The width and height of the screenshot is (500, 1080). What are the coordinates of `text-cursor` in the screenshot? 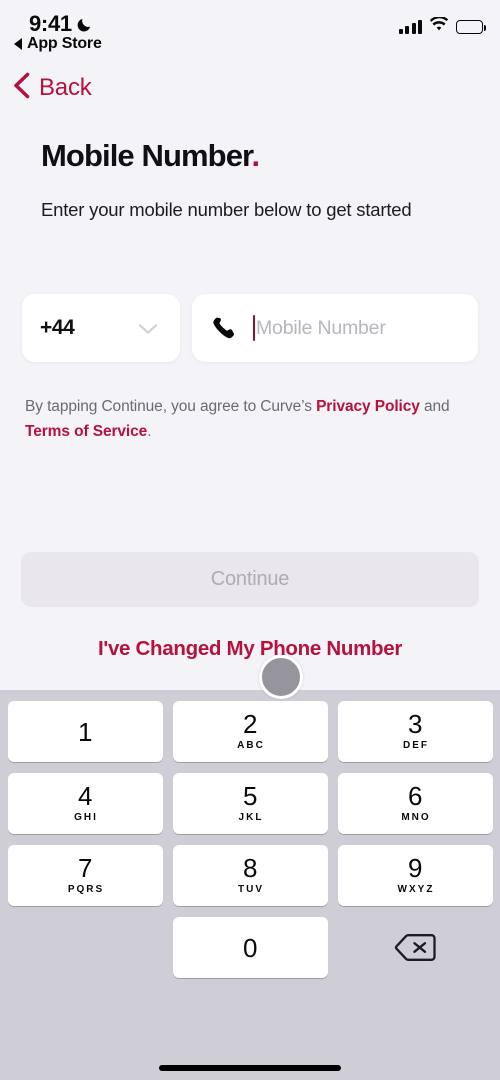 It's located at (254, 328).